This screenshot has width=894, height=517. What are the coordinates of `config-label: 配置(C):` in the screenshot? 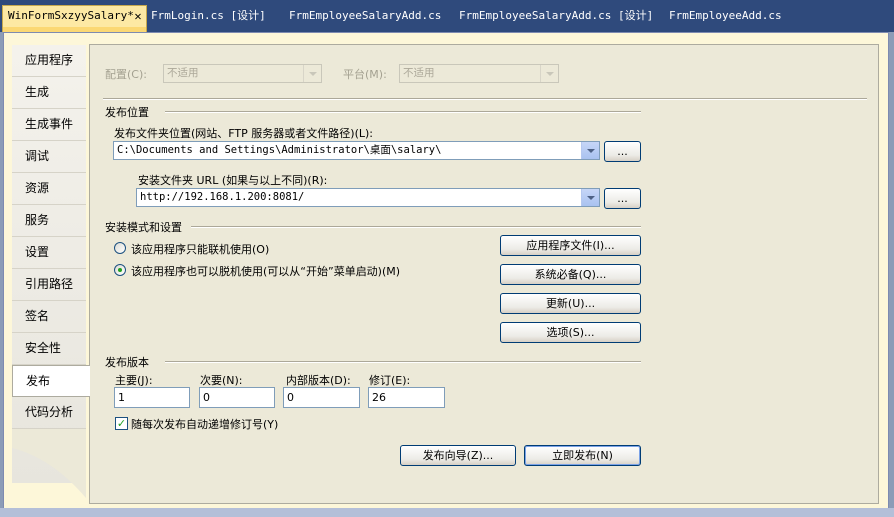 It's located at (126, 74).